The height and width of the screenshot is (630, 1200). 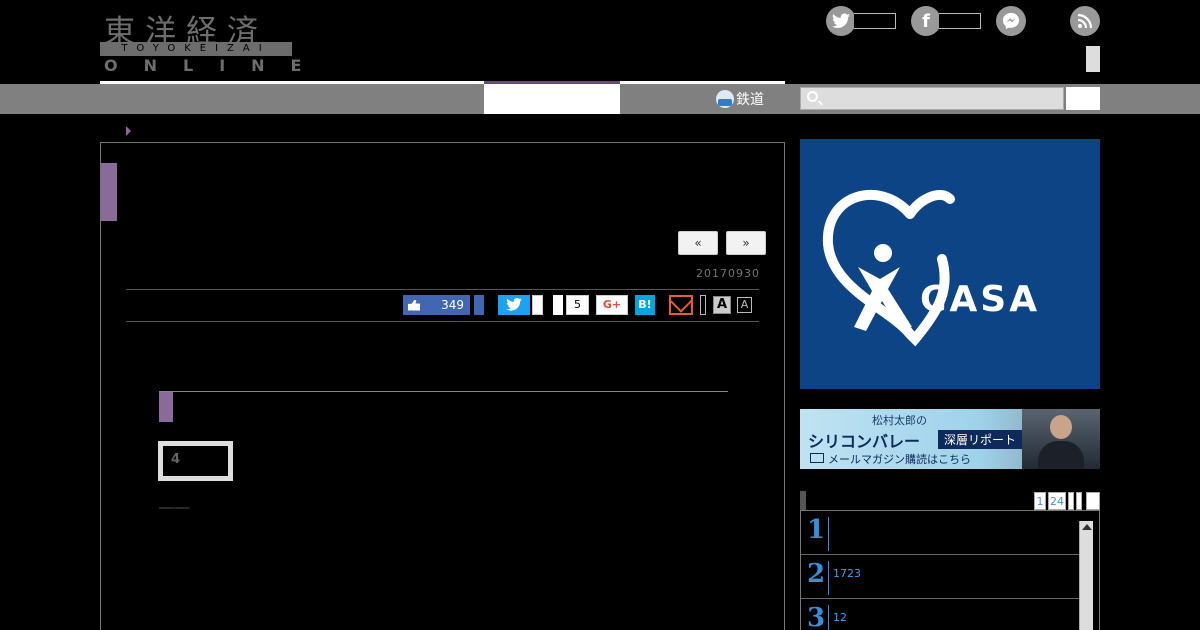 What do you see at coordinates (812, 96) in the screenshot?
I see `search-icon` at bounding box center [812, 96].